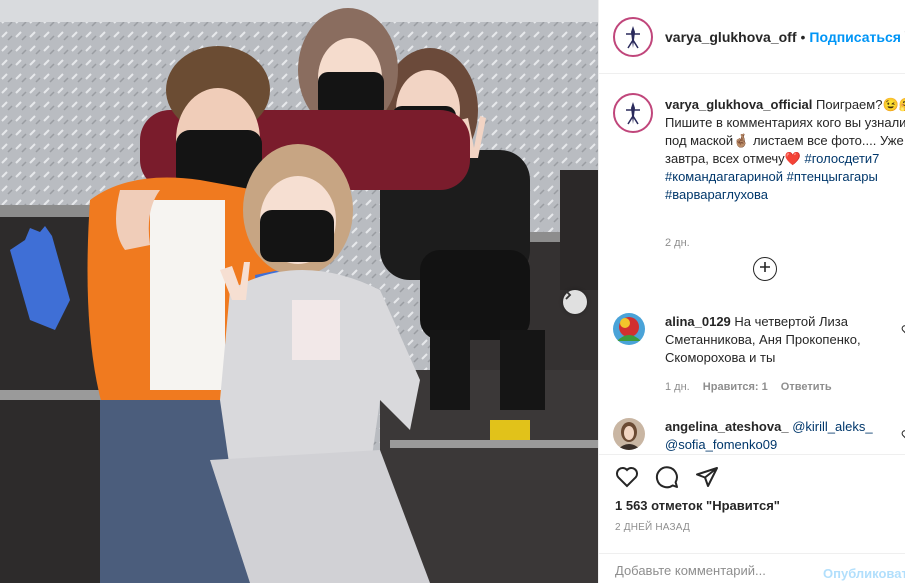 The image size is (905, 583). Describe the element at coordinates (697, 505) in the screenshot. I see `likes-count: 1 563 отметок "Нравится"` at that location.